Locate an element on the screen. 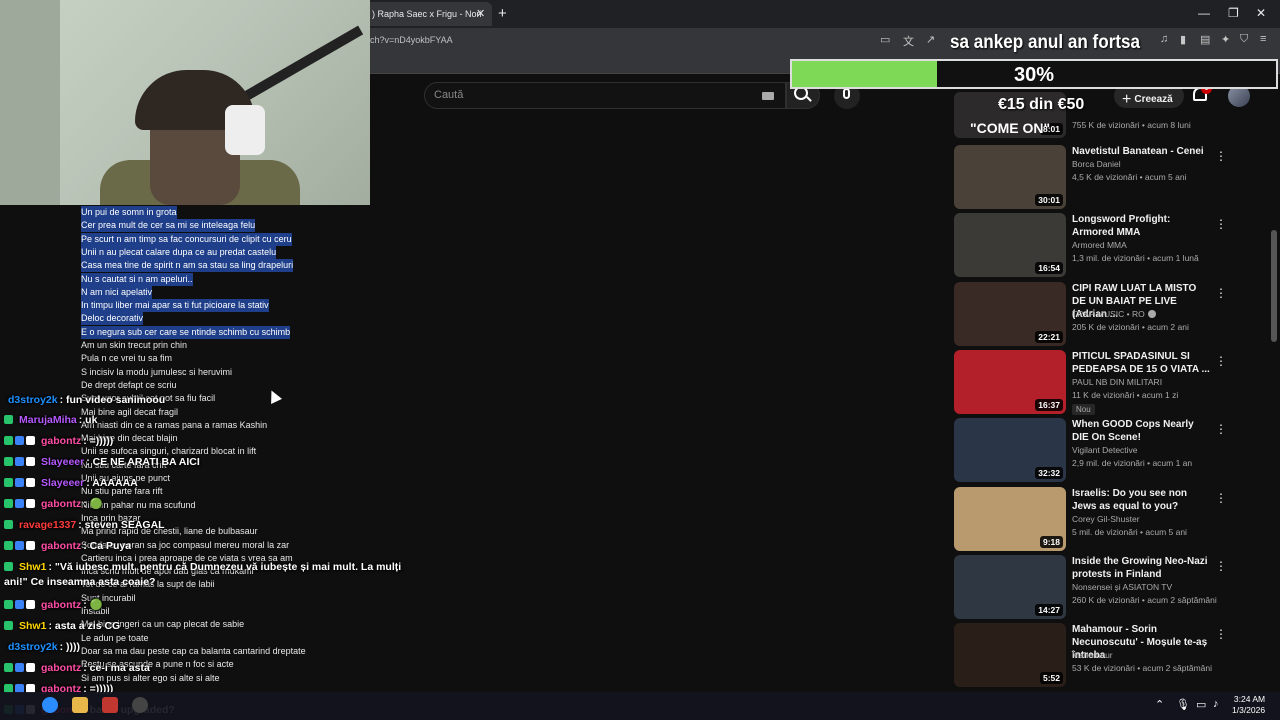 The width and height of the screenshot is (1280, 720). video-thumbnail: 32:32 is located at coordinates (1010, 450).